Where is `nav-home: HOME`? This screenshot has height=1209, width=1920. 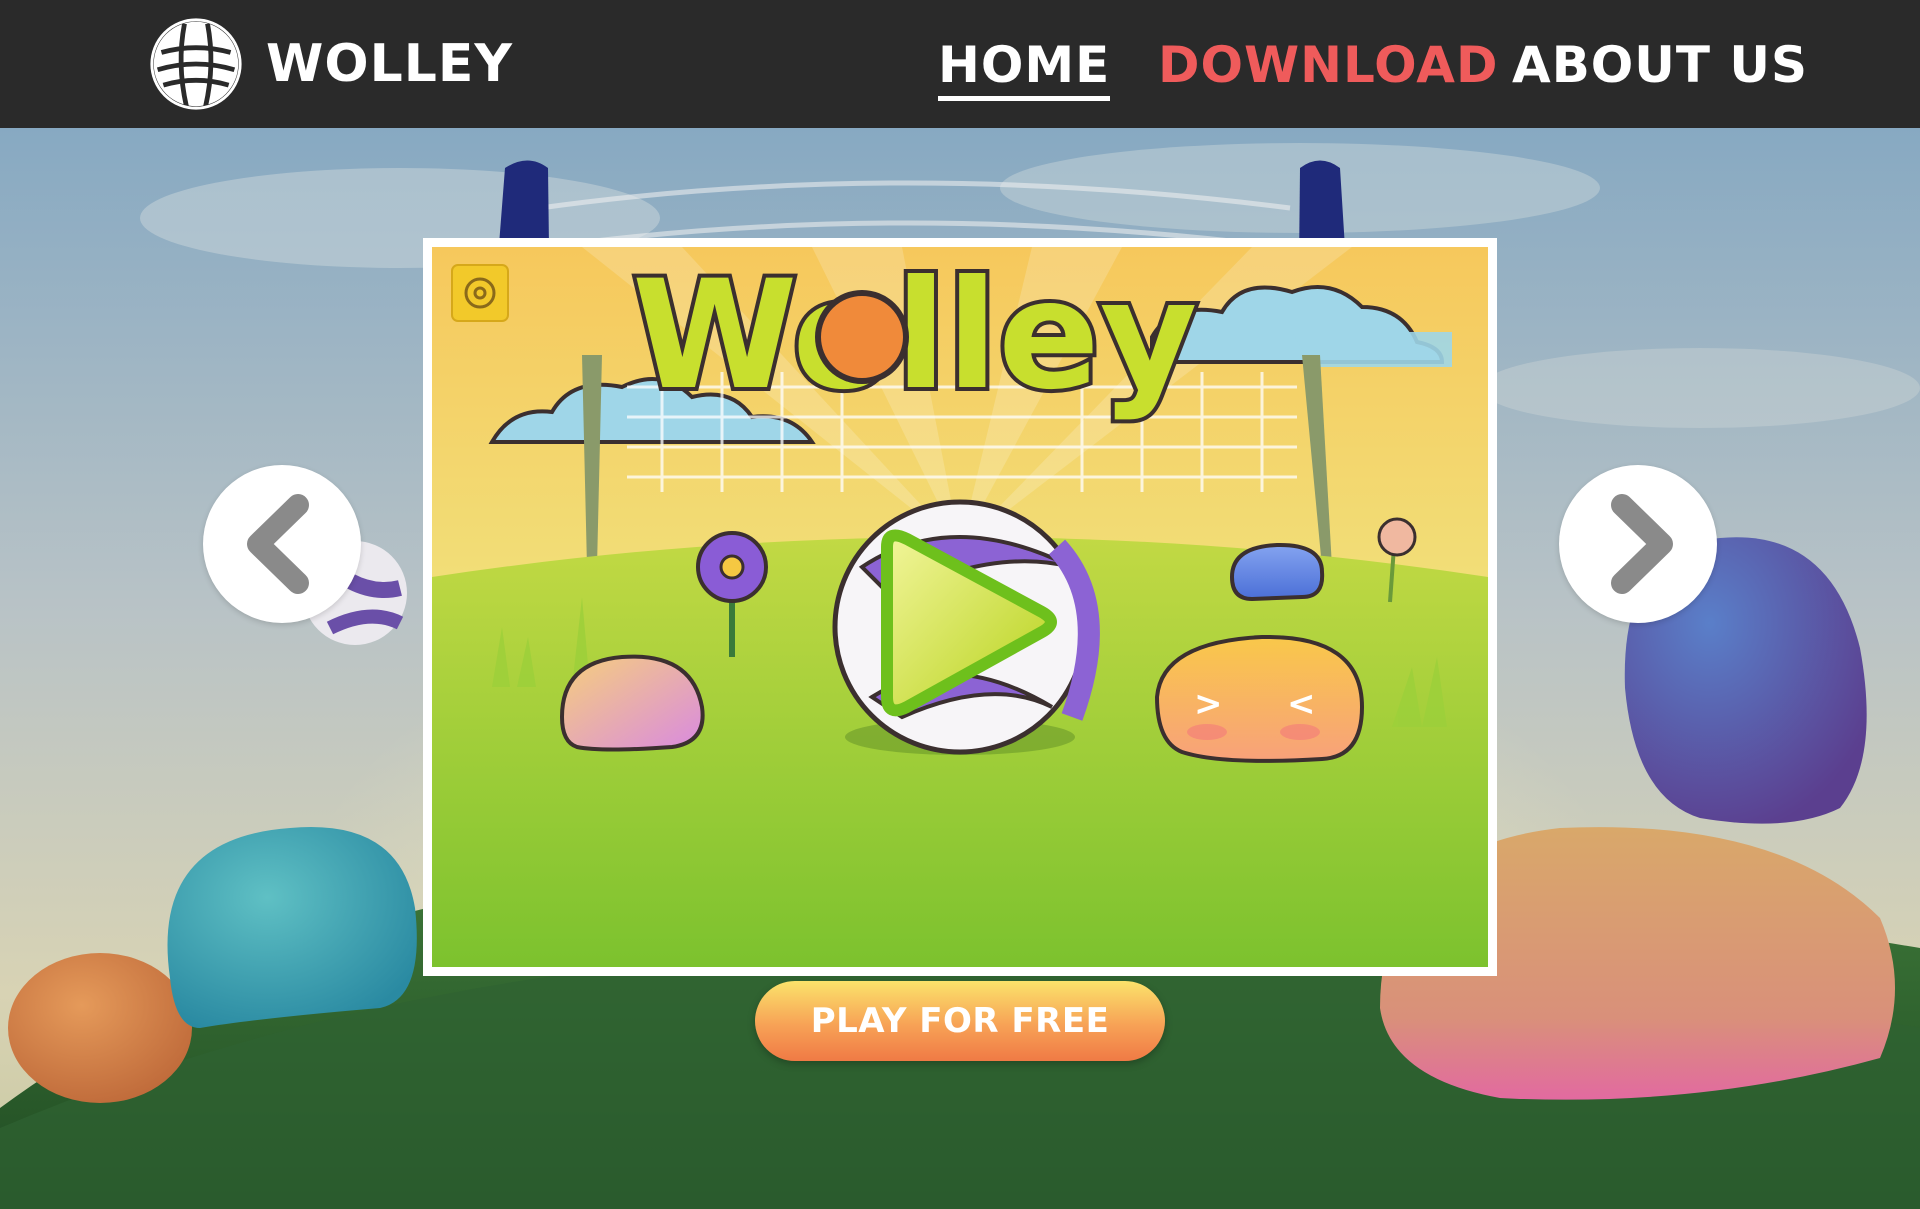 nav-home: HOME is located at coordinates (1024, 68).